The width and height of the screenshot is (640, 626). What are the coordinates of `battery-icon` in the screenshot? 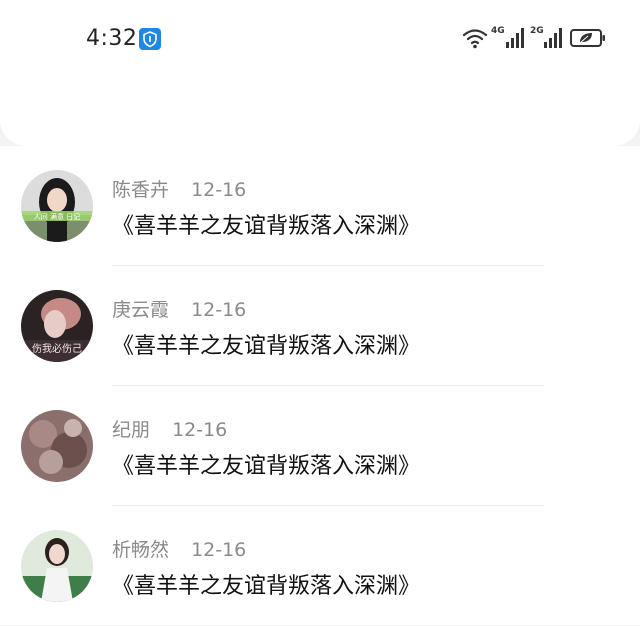 It's located at (588, 40).